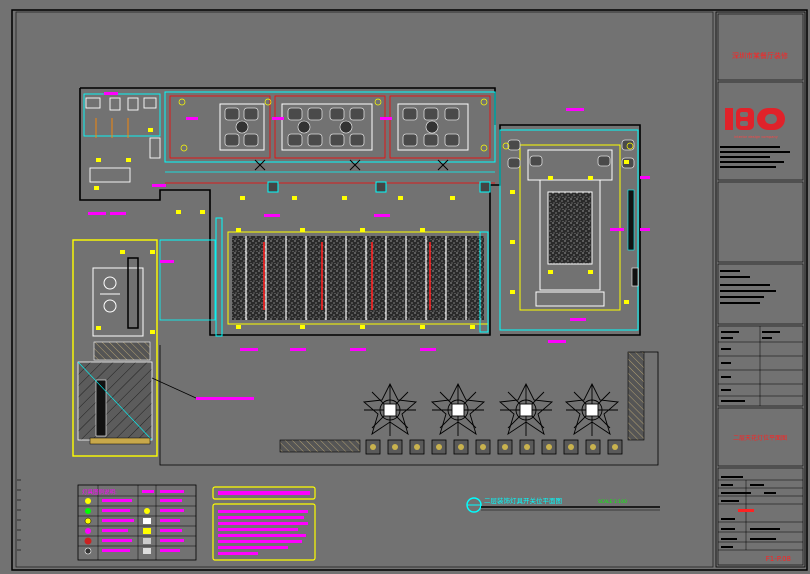  What do you see at coordinates (636, 396) in the screenshot?
I see `planter` at bounding box center [636, 396].